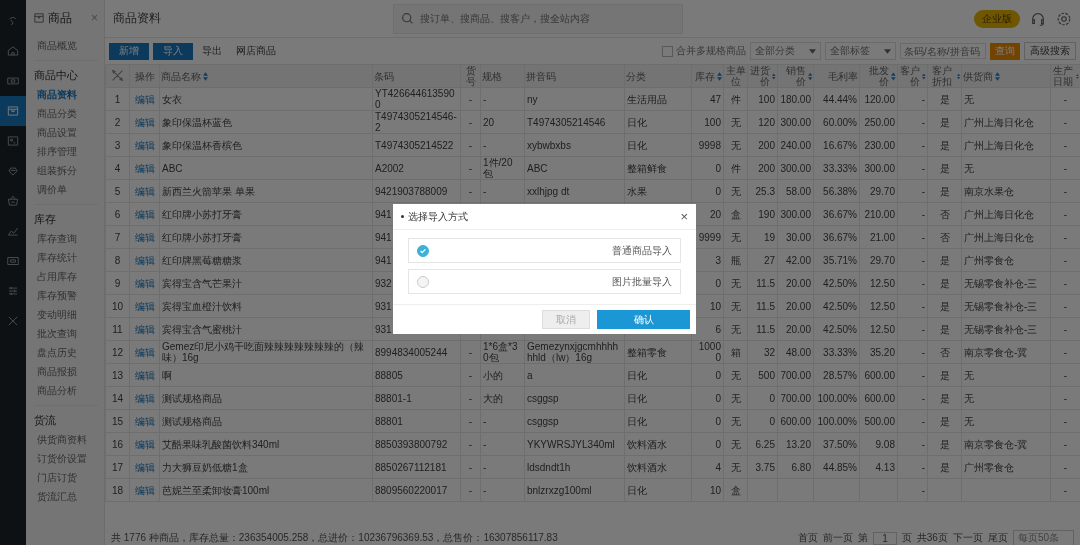  What do you see at coordinates (808, 538) in the screenshot?
I see `first-page-link: 首页` at bounding box center [808, 538].